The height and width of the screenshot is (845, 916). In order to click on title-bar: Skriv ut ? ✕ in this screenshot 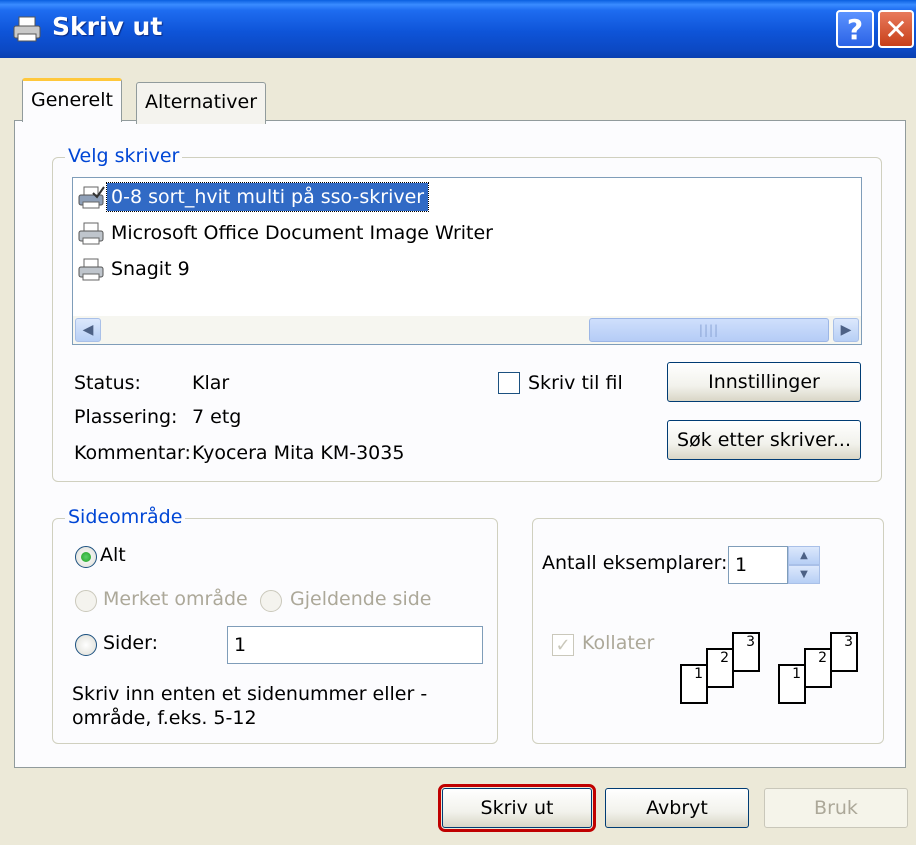, I will do `click(458, 29)`.